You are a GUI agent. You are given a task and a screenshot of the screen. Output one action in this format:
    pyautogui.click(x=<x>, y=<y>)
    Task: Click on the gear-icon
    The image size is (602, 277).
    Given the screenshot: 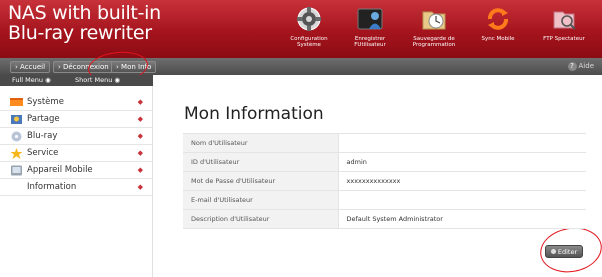 What is the action you would take?
    pyautogui.click(x=309, y=19)
    